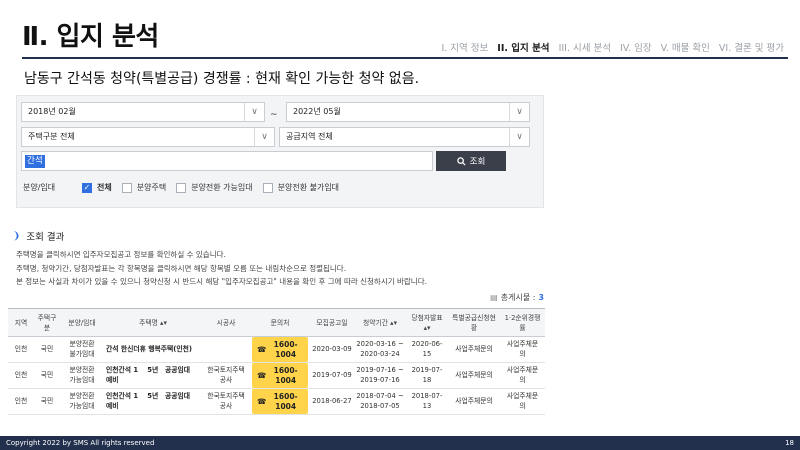 The height and width of the screenshot is (450, 800). What do you see at coordinates (227, 161) in the screenshot?
I see `search-input: 간석` at bounding box center [227, 161].